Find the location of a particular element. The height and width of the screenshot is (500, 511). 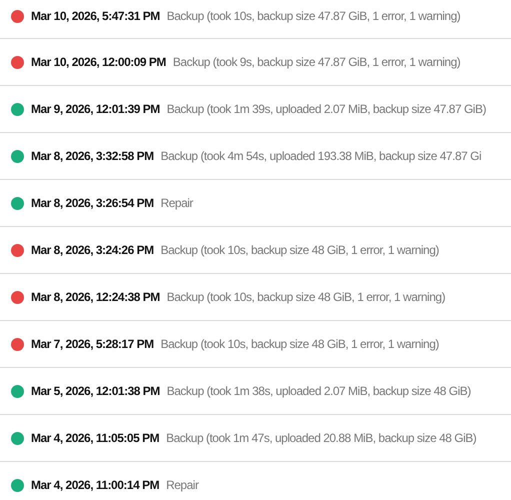

event-time: Mar 8, 2026, 12:24:38 PM is located at coordinates (95, 297).